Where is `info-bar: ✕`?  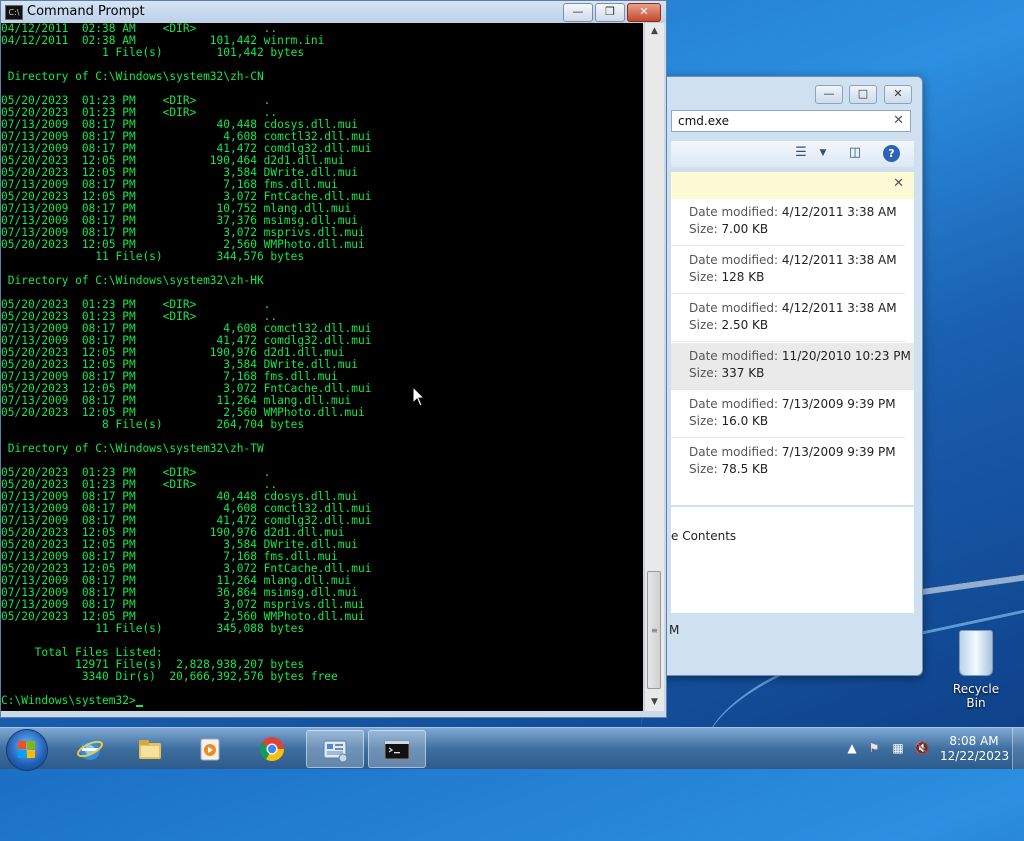
info-bar: ✕ is located at coordinates (792, 186).